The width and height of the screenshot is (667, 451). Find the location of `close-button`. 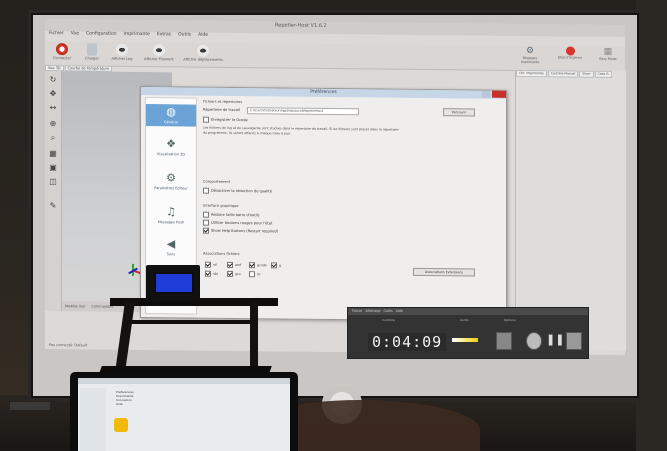

close-button is located at coordinates (499, 94).